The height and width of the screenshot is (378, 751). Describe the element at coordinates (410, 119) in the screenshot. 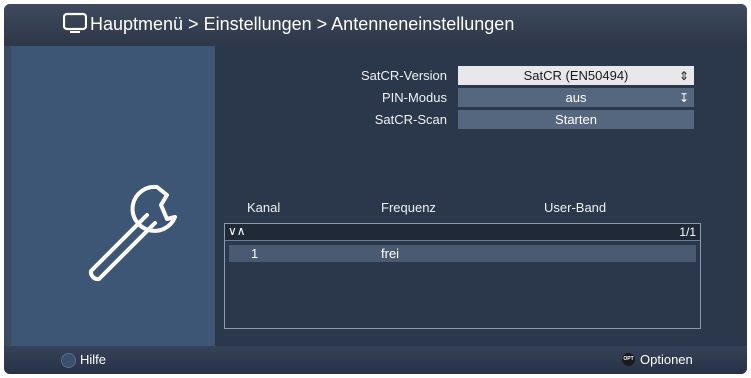

I see `satcr-scan-label: SatCR-Scan` at that location.